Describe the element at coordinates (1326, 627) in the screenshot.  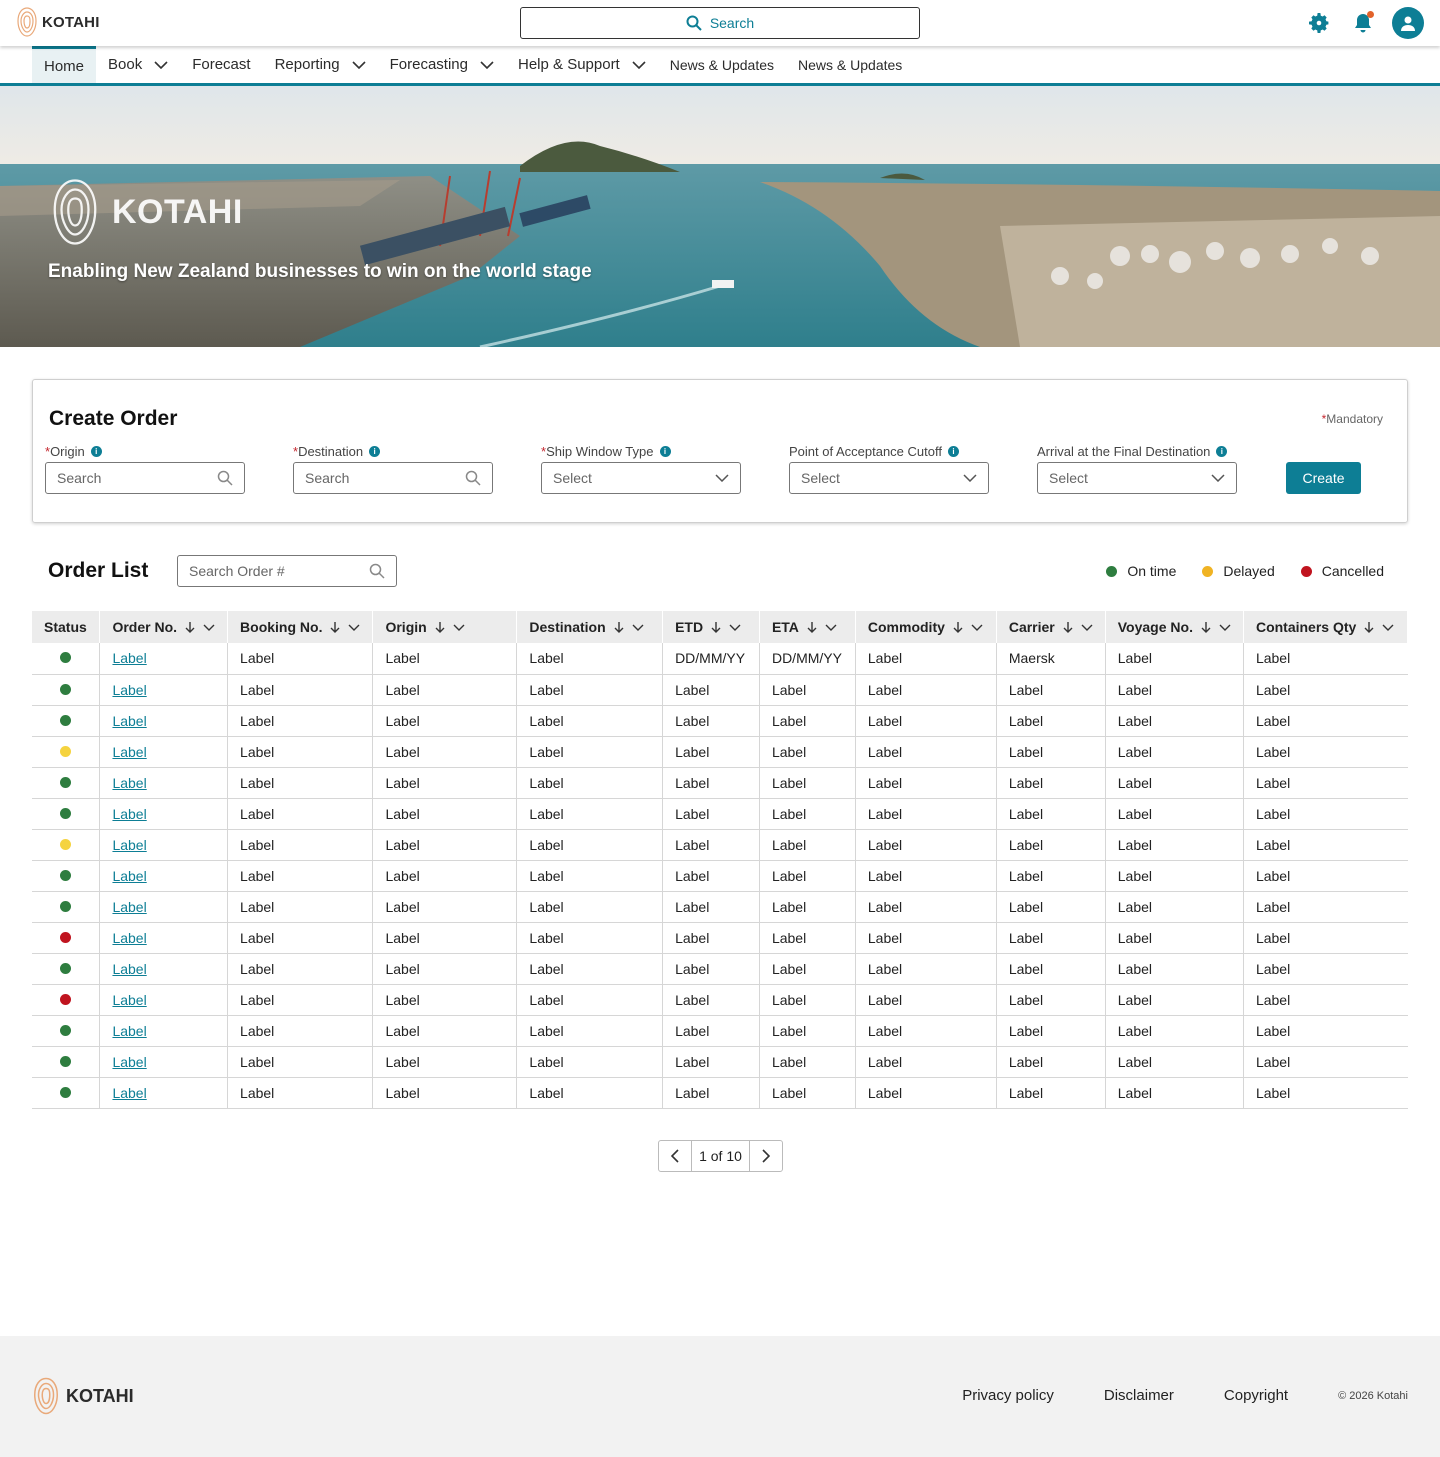
I see `column-header: Containers Qty` at that location.